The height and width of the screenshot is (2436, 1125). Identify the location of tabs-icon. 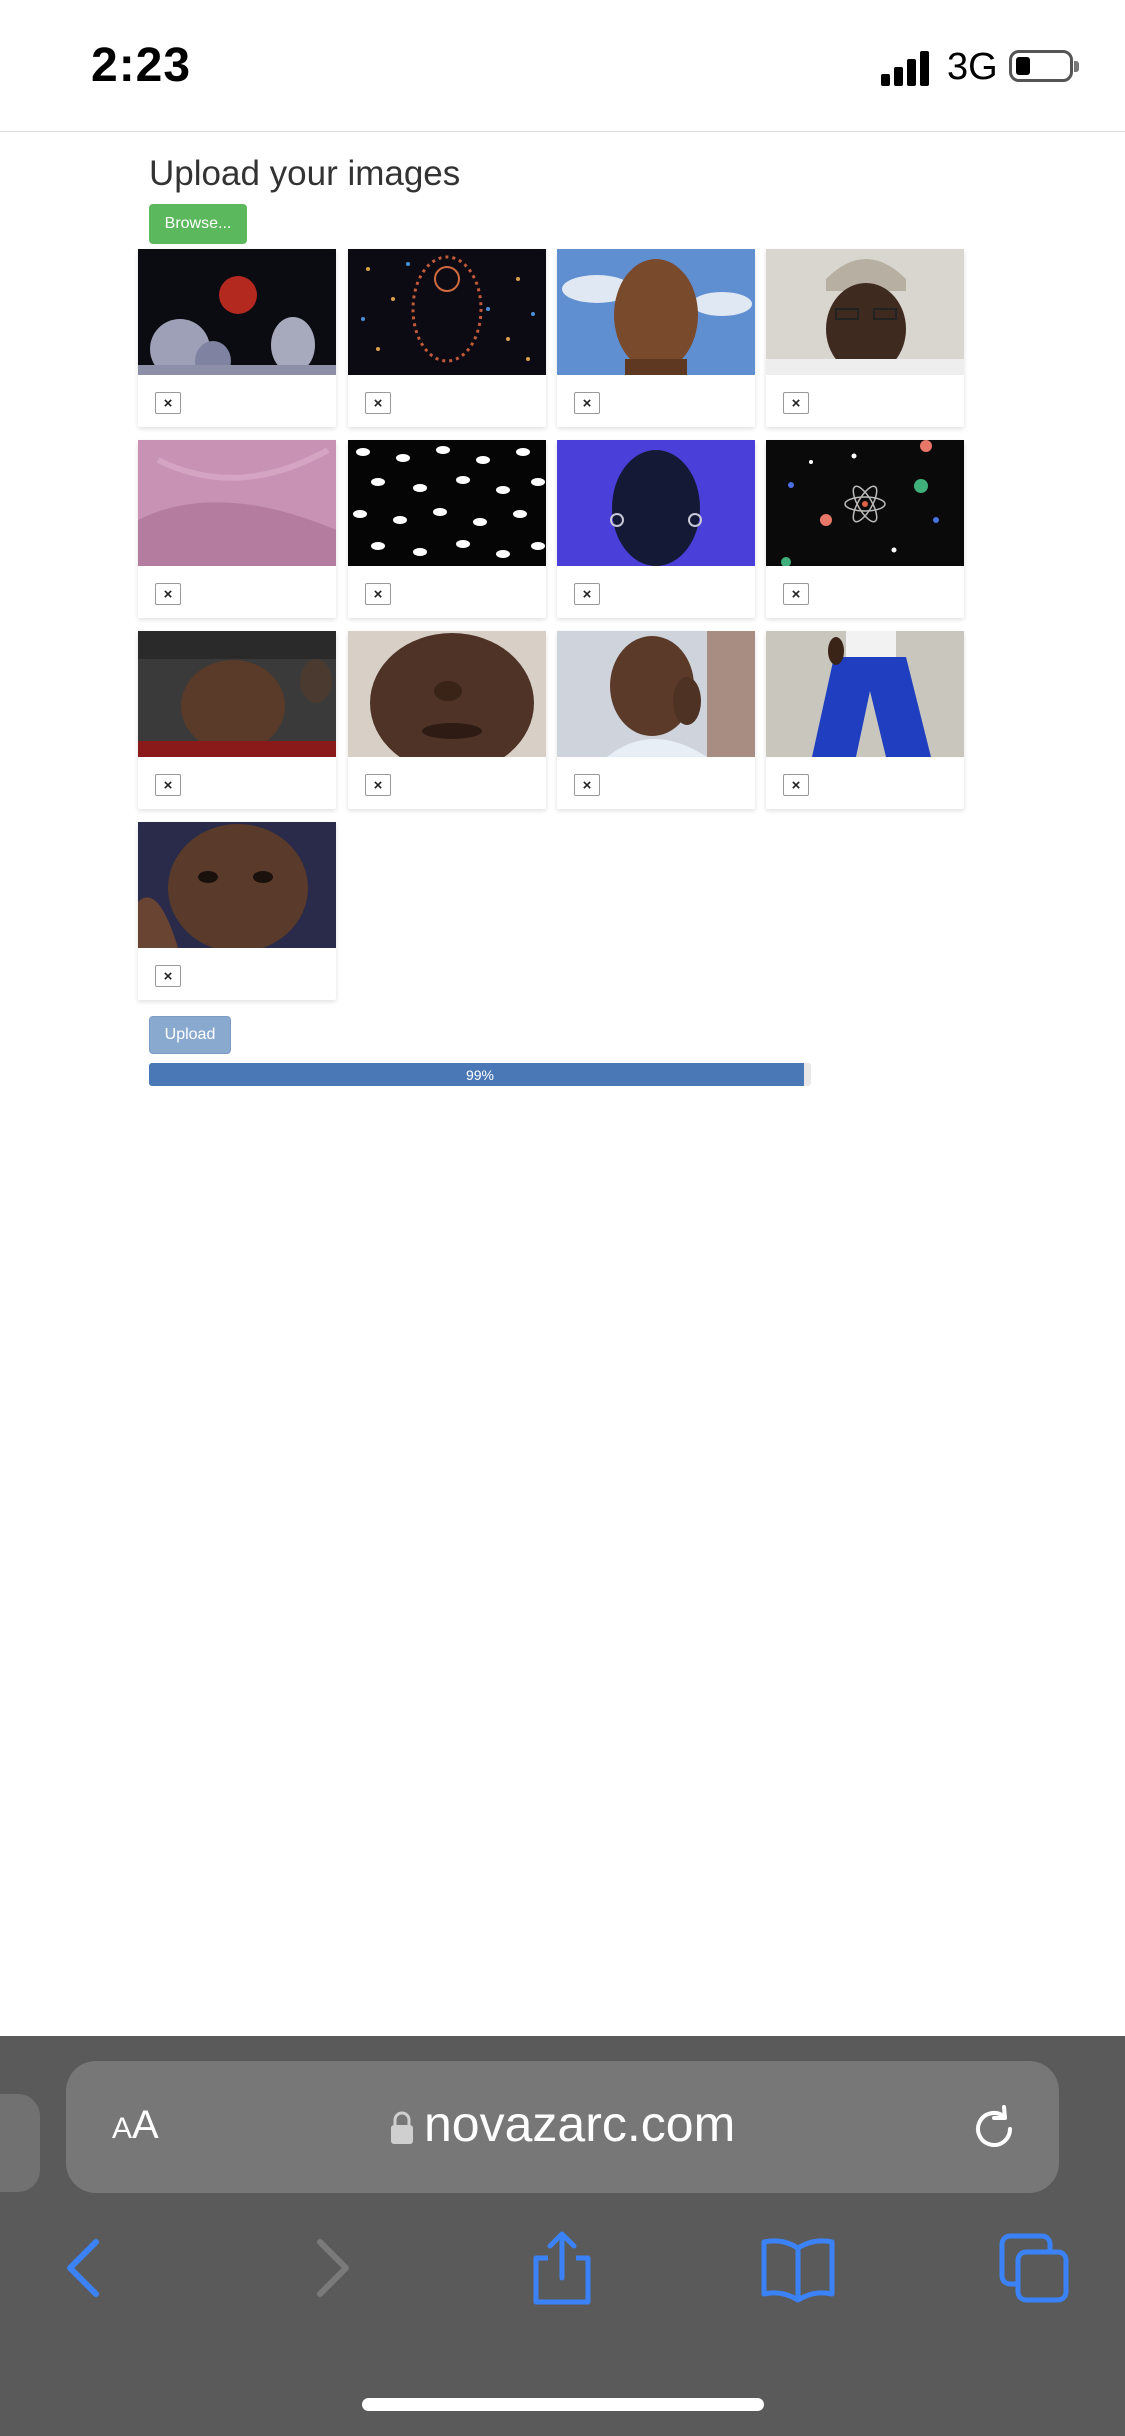
(1034, 2268).